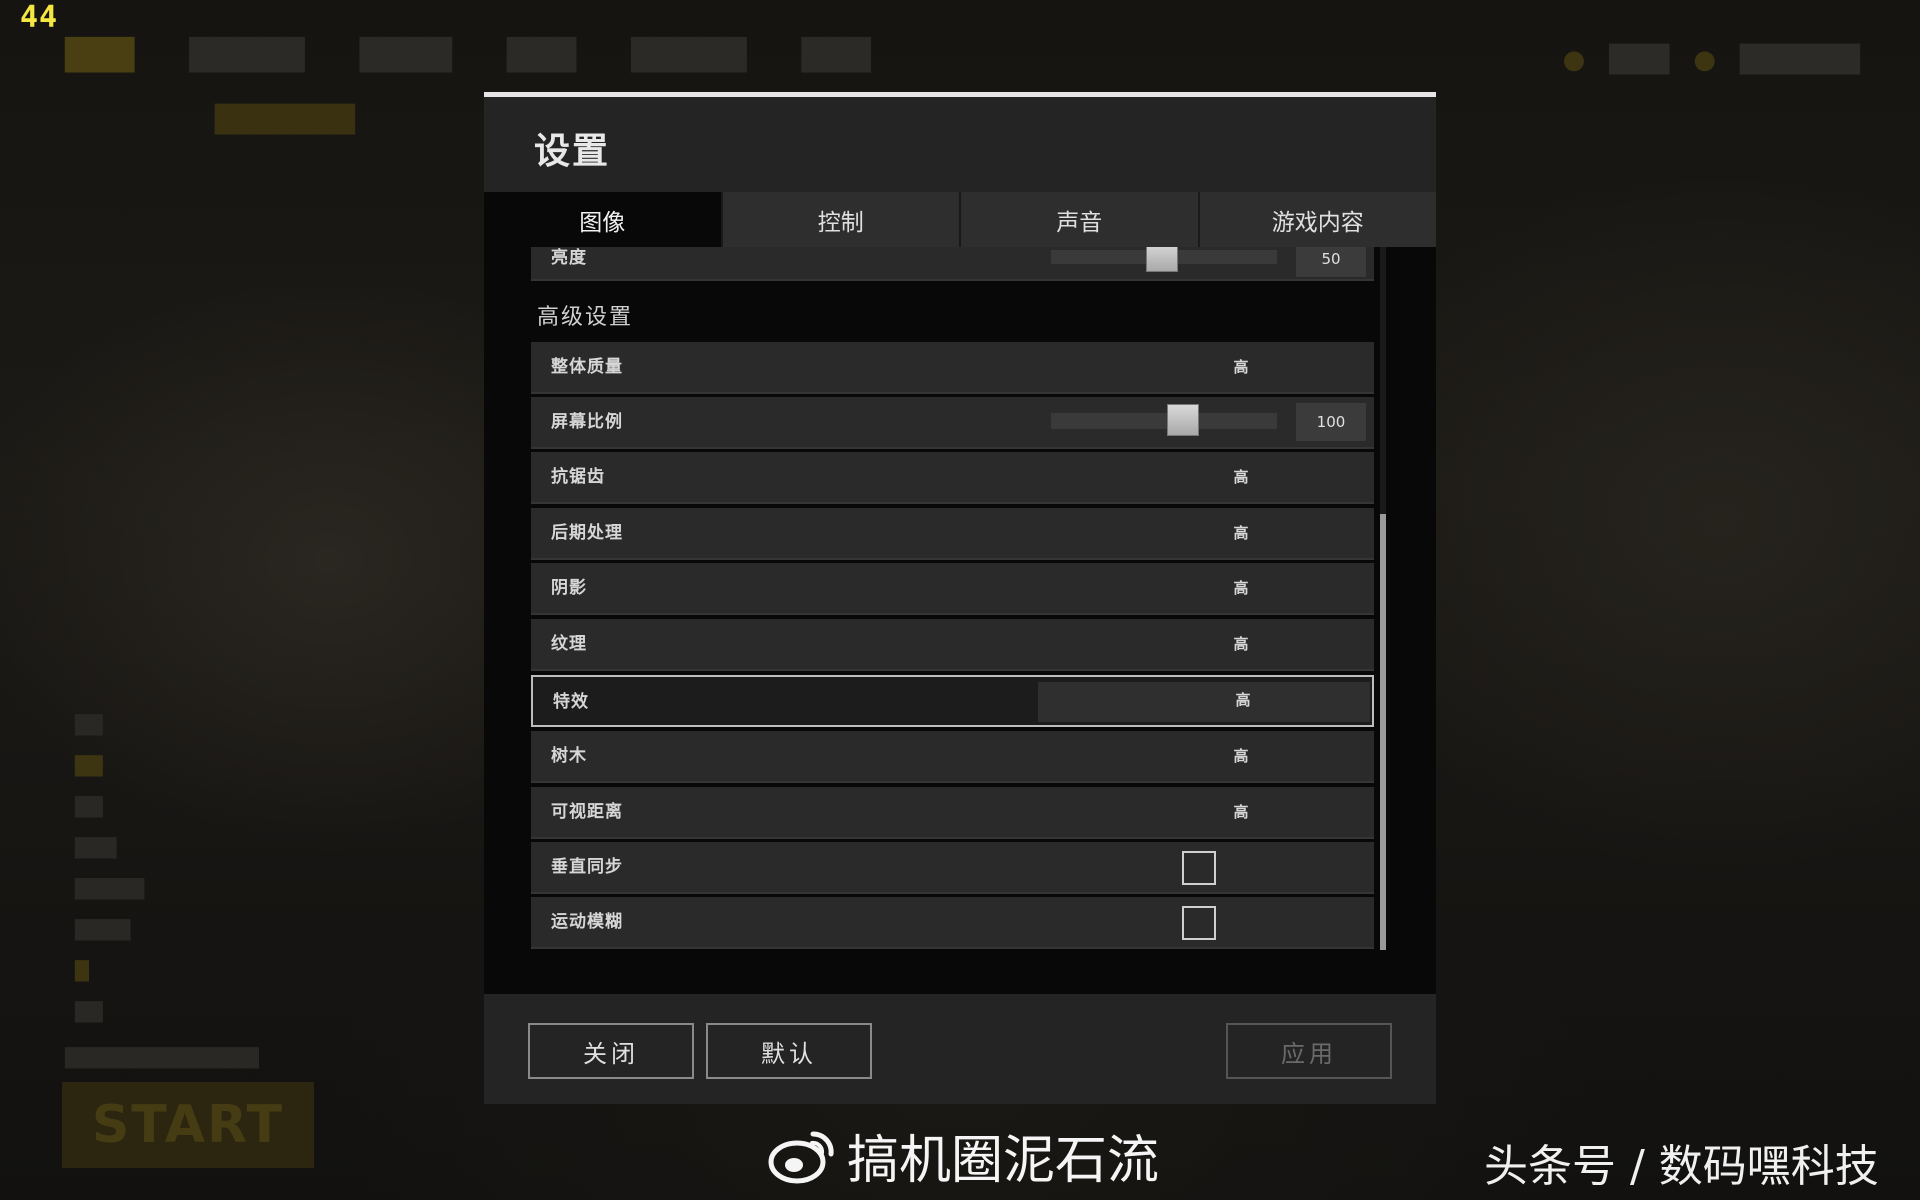 The image size is (1920, 1200). I want to click on lobby-top-nav: ███ █████ ████ ███ █████ ███, so click(495, 55).